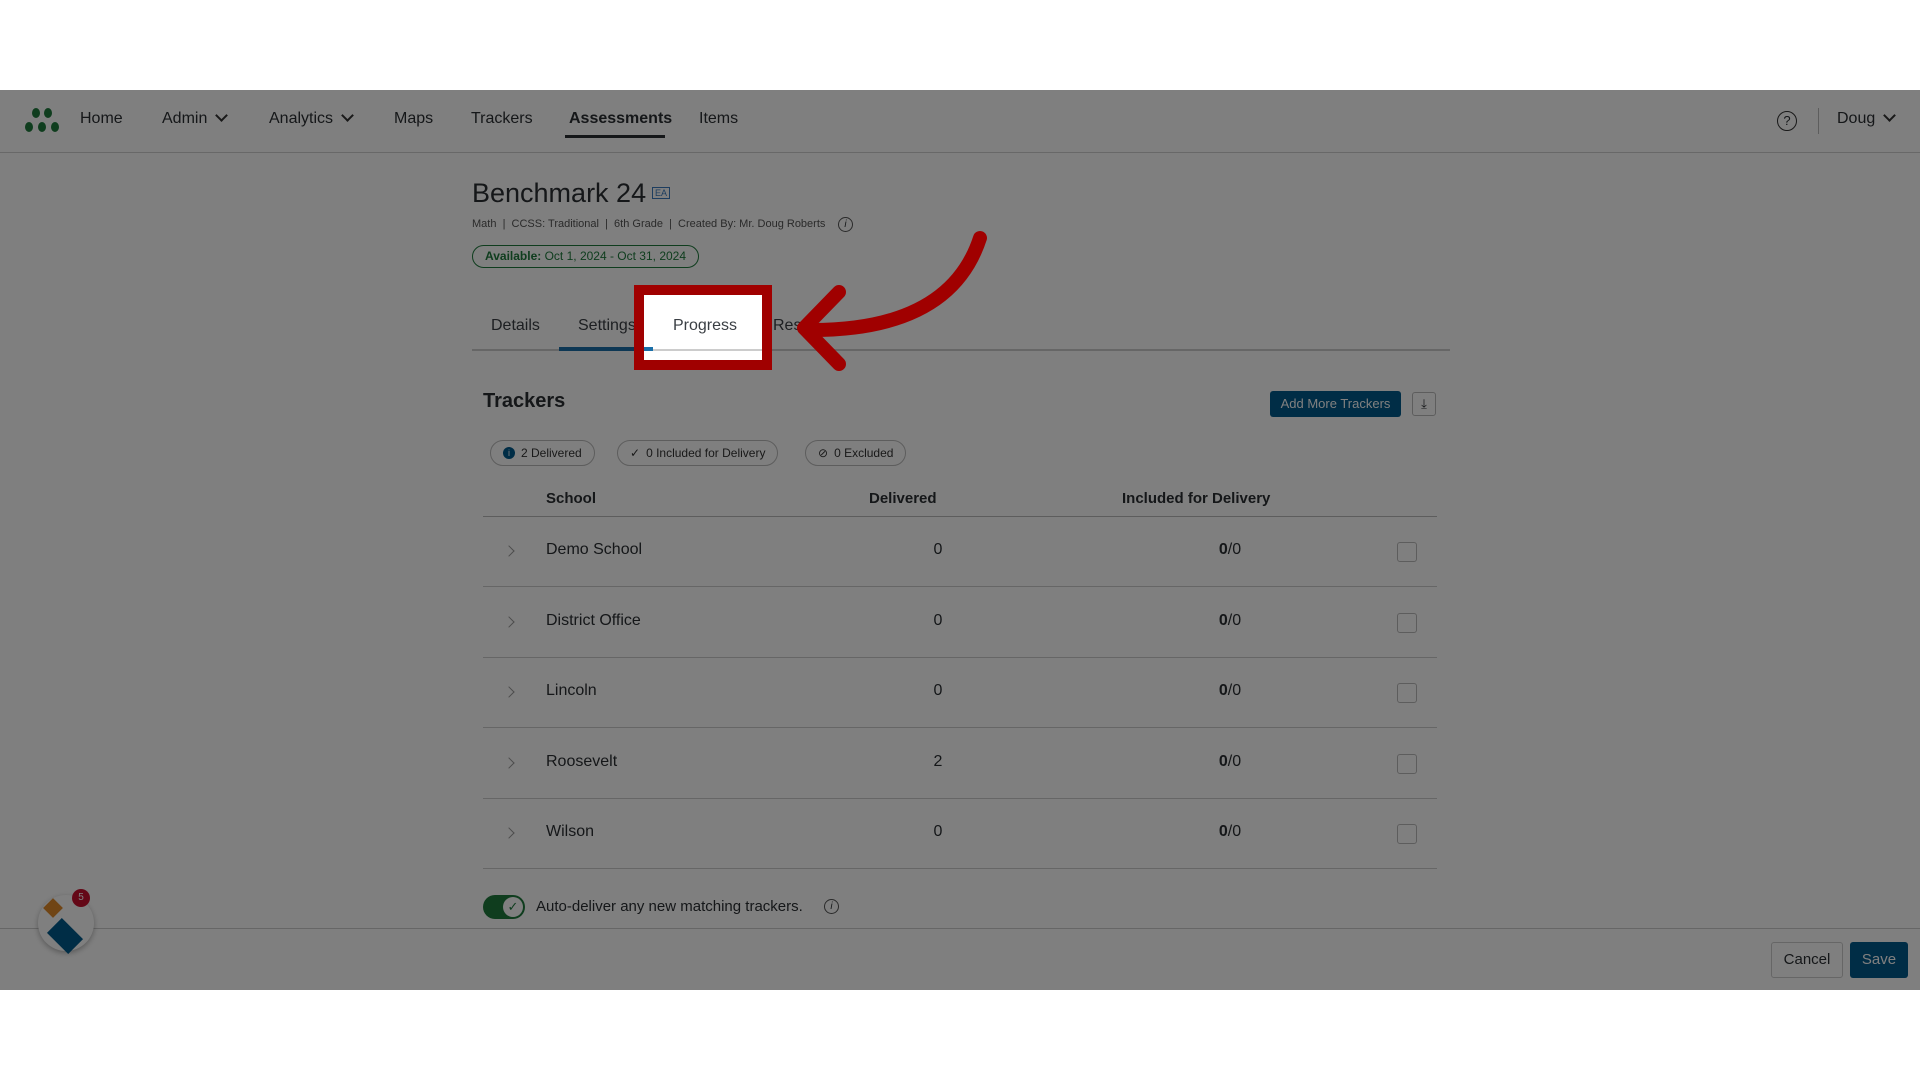  I want to click on cancel-button: Cancel, so click(1807, 960).